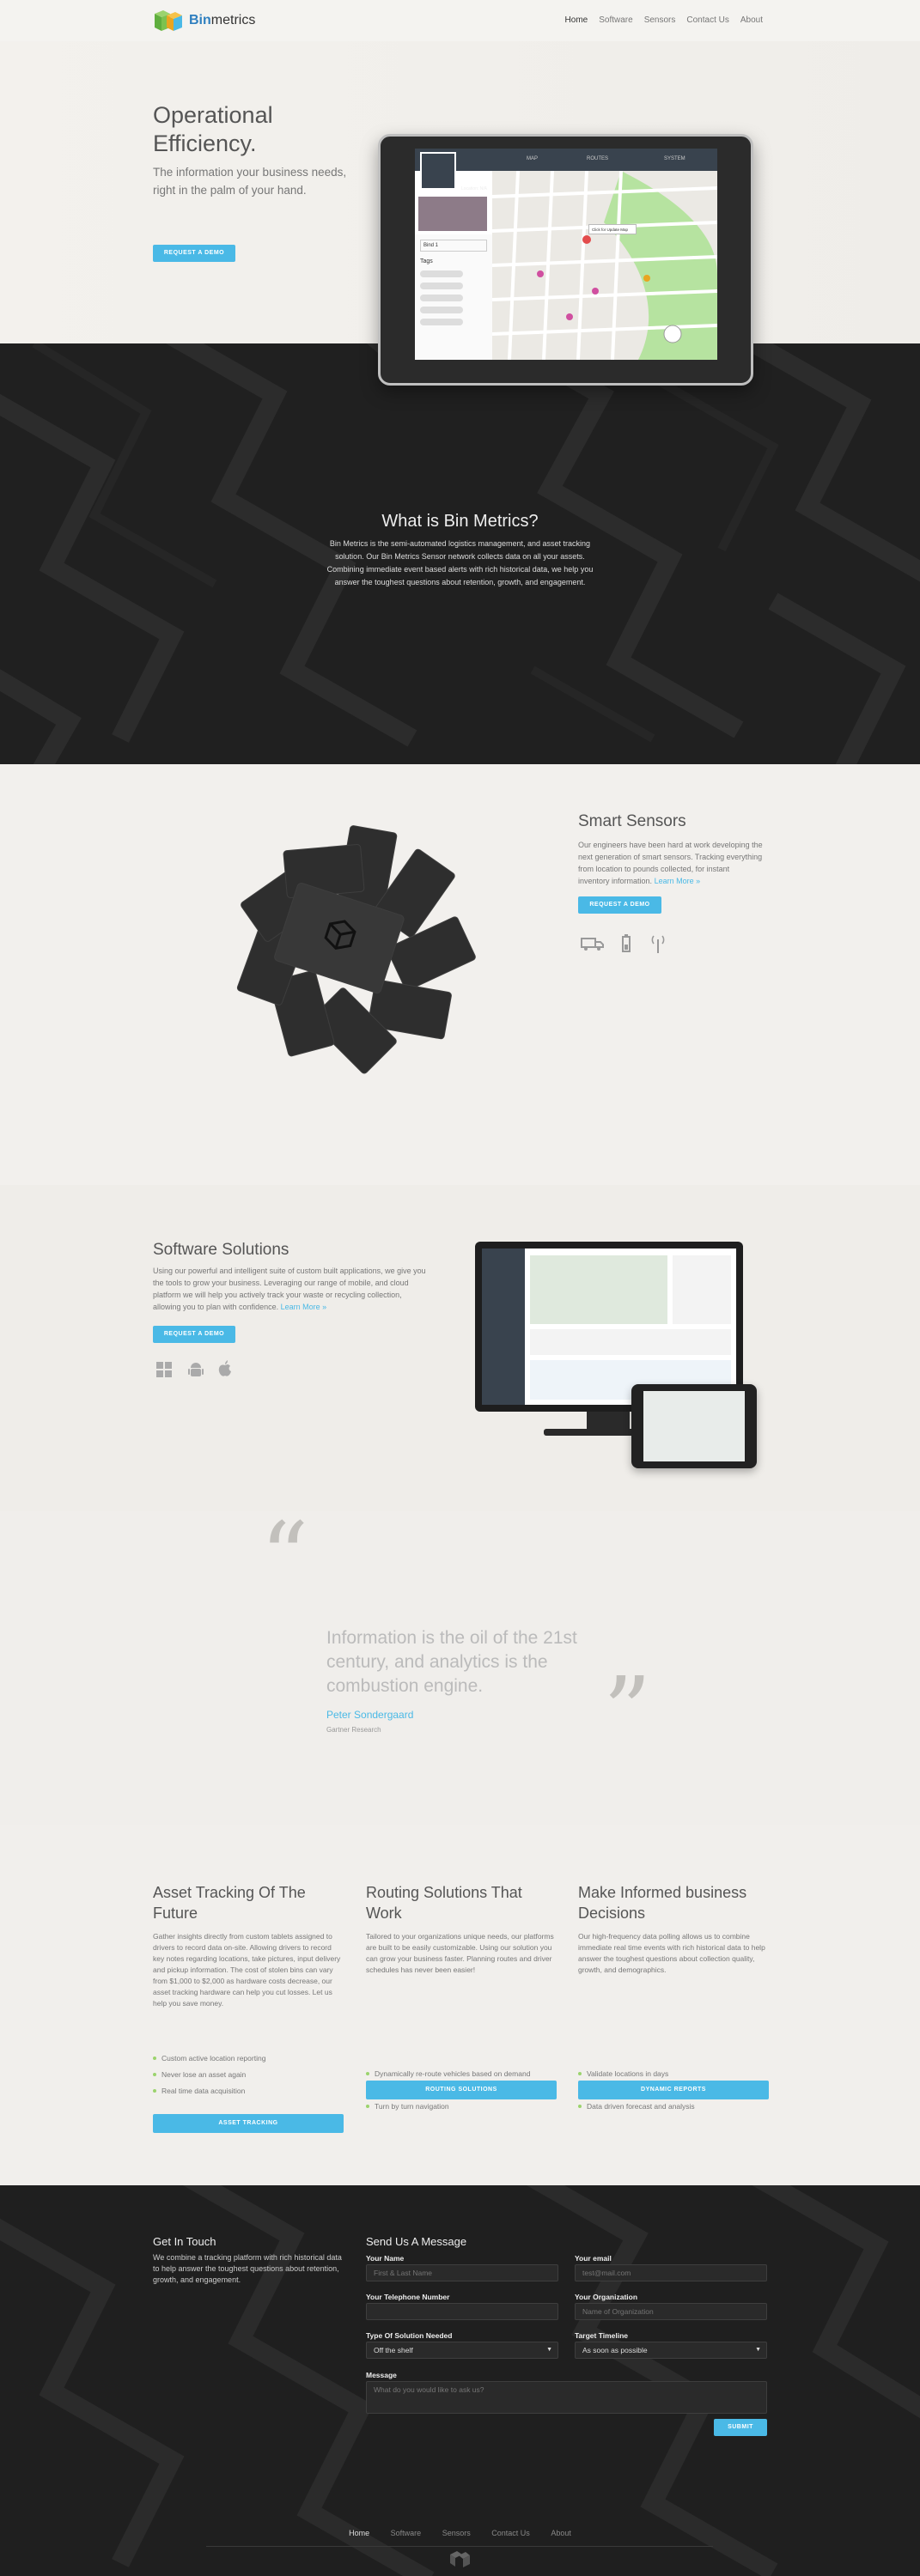  I want to click on location-label: Location: N/A, so click(474, 188).